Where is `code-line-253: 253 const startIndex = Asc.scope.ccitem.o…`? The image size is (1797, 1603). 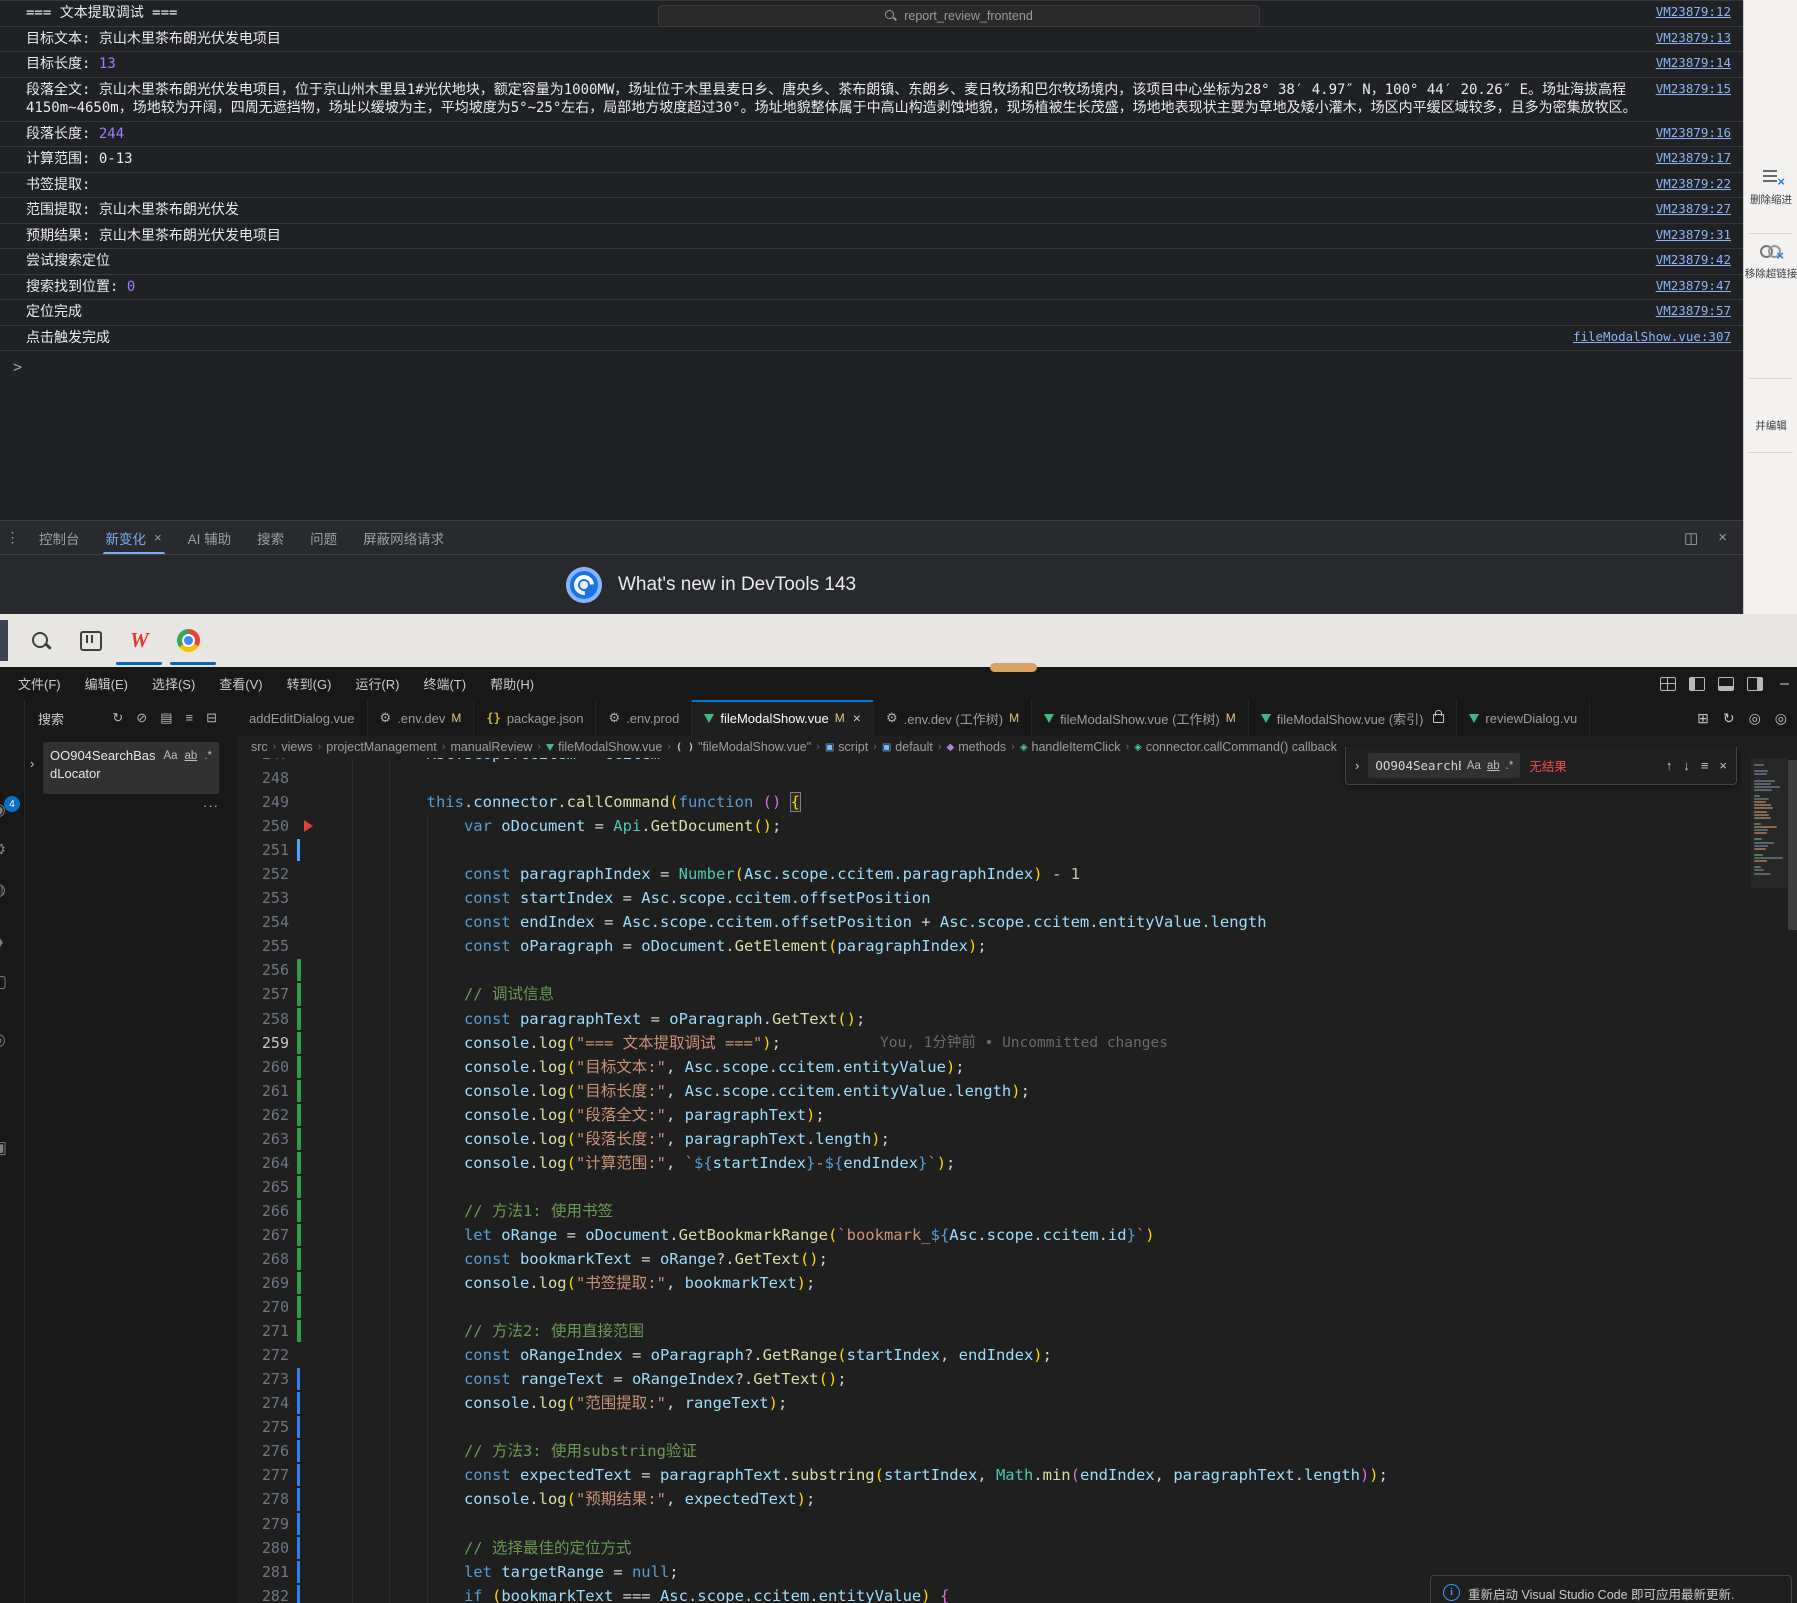
code-line-253: 253 const startIndex = Asc.scope.ccitem.o… is located at coordinates (994, 898).